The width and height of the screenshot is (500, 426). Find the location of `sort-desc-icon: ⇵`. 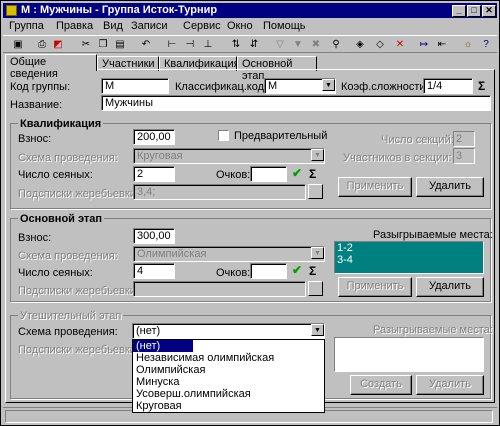

sort-desc-icon: ⇵ is located at coordinates (254, 44).